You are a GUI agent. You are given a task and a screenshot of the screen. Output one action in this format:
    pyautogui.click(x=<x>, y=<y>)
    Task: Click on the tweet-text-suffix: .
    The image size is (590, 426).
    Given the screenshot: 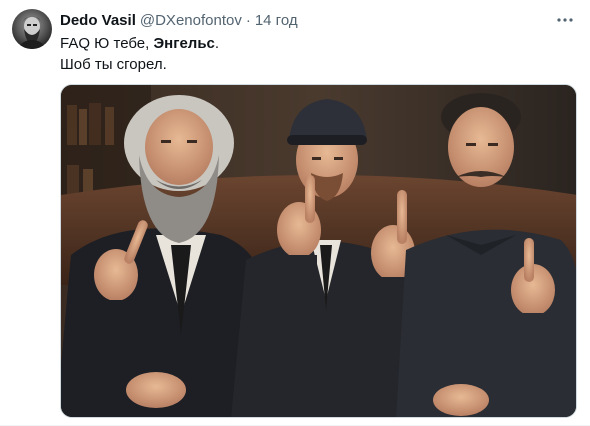 What is the action you would take?
    pyautogui.click(x=217, y=43)
    